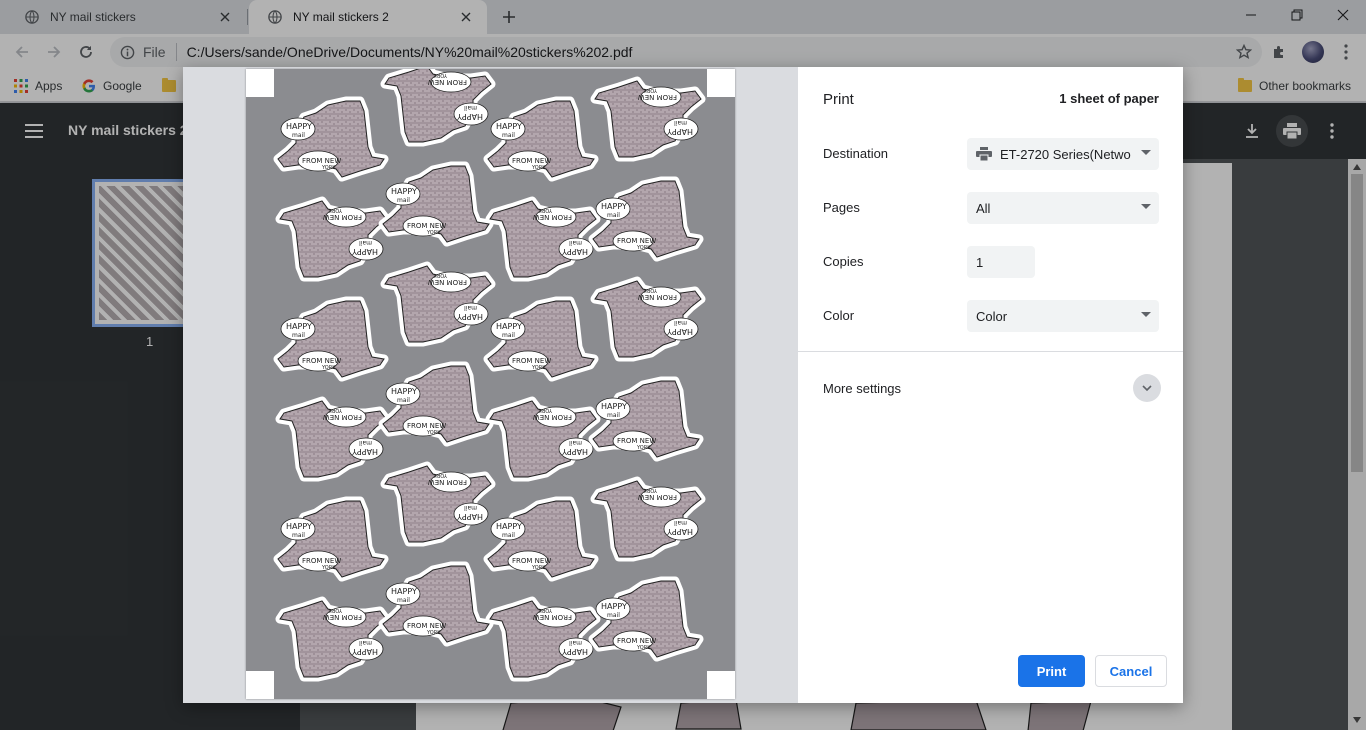 The image size is (1366, 730). Describe the element at coordinates (983, 208) in the screenshot. I see `pages-value: All` at that location.